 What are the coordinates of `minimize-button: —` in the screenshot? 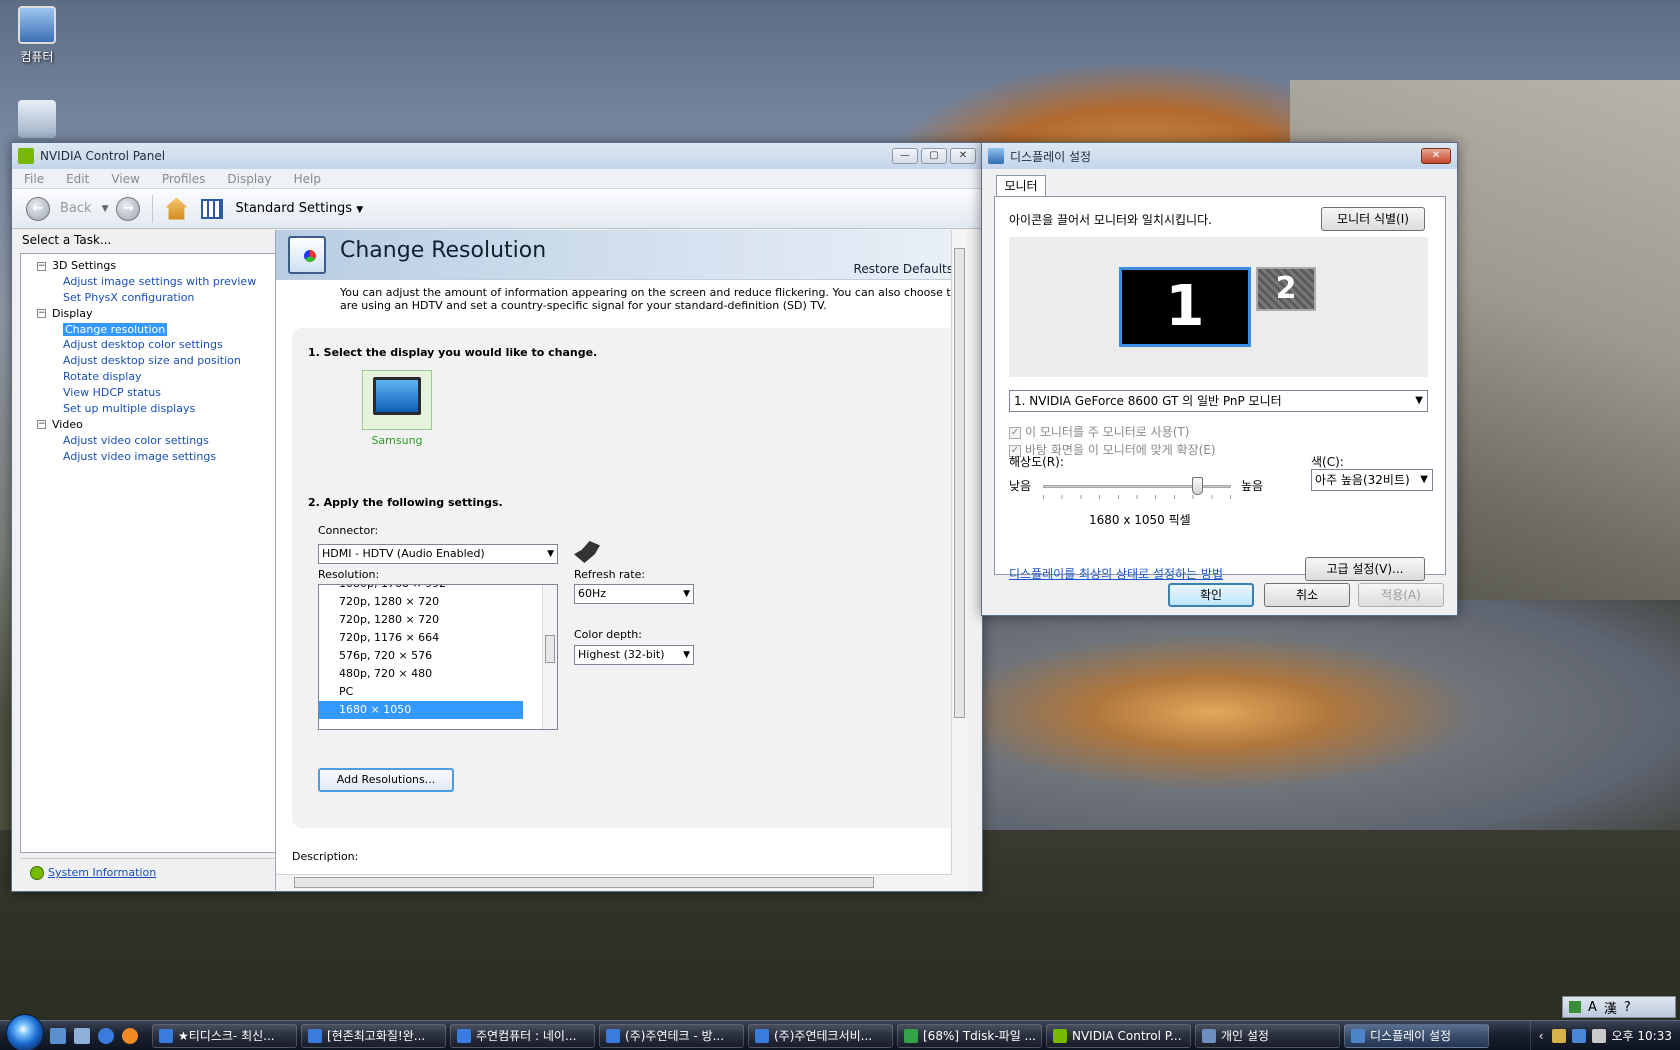 It's located at (905, 156).